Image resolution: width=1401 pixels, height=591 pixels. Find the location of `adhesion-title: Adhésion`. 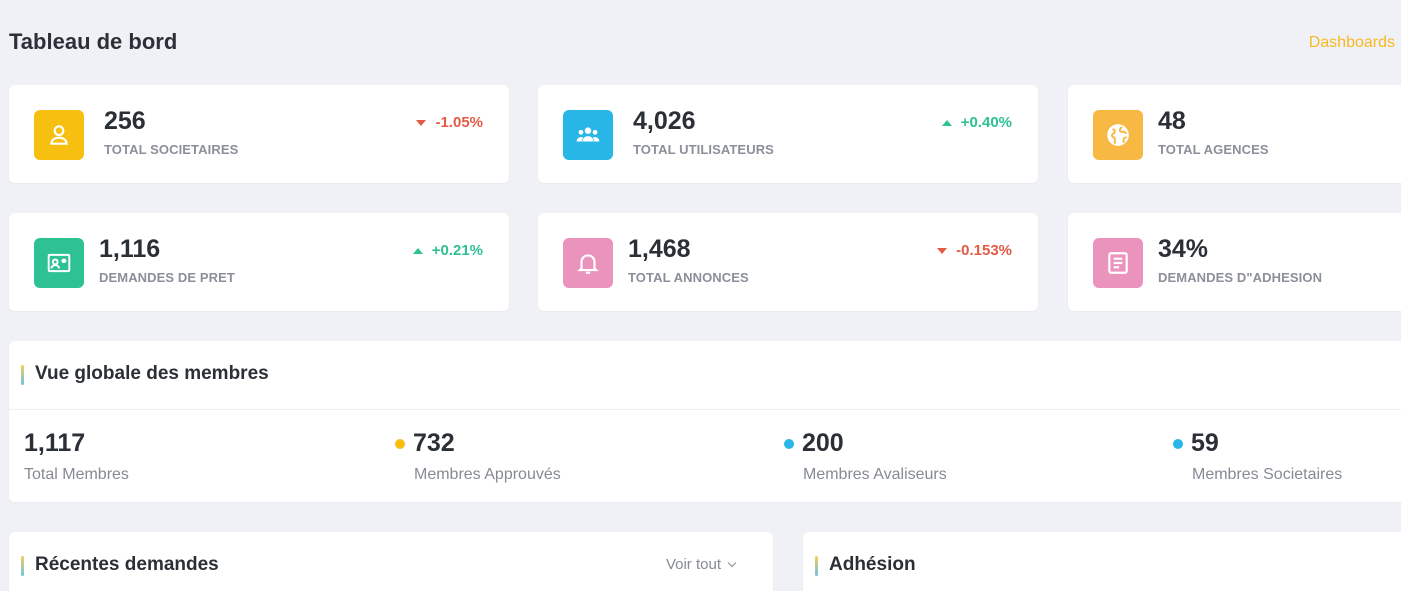

adhesion-title: Adhésion is located at coordinates (865, 565).